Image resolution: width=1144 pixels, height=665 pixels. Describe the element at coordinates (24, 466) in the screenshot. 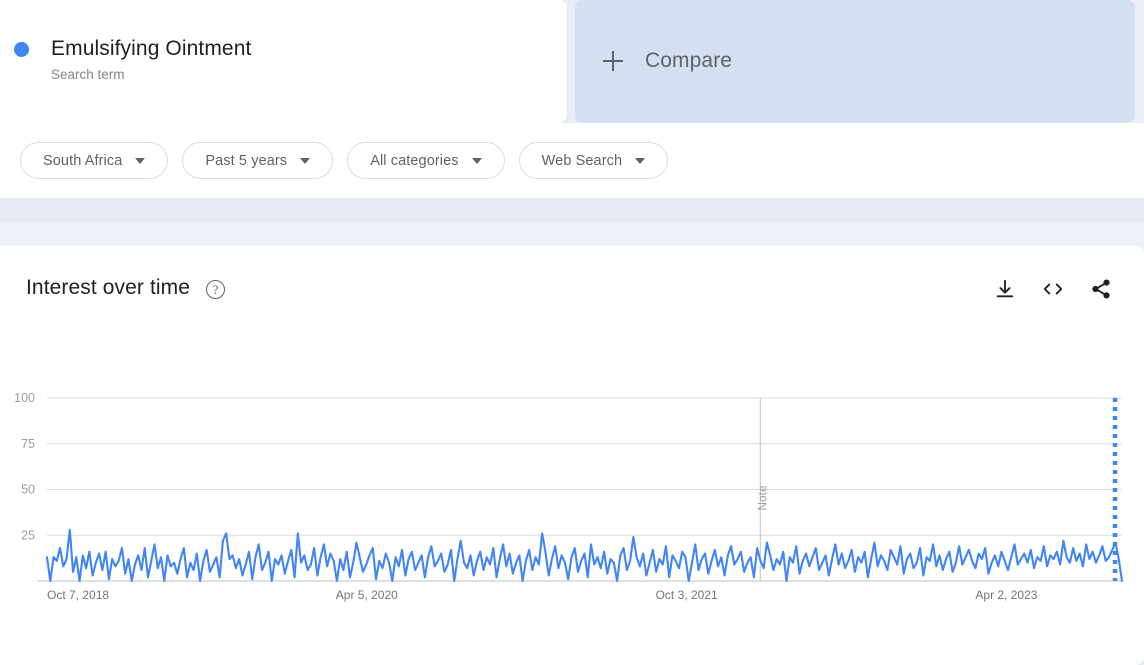

I see `chart-y-axis: 100 75 50 25` at that location.